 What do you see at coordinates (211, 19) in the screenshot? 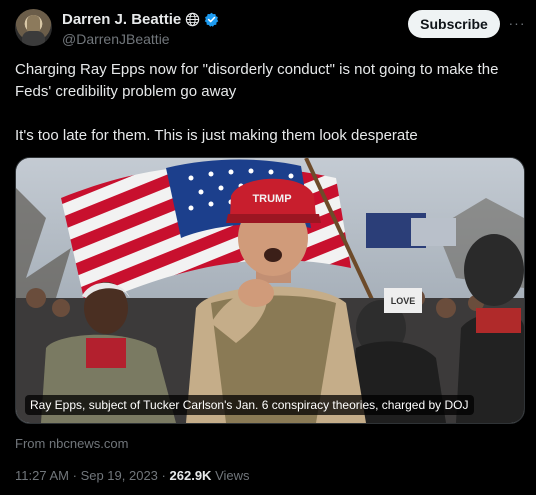
I see `verified-badge-icon` at bounding box center [211, 19].